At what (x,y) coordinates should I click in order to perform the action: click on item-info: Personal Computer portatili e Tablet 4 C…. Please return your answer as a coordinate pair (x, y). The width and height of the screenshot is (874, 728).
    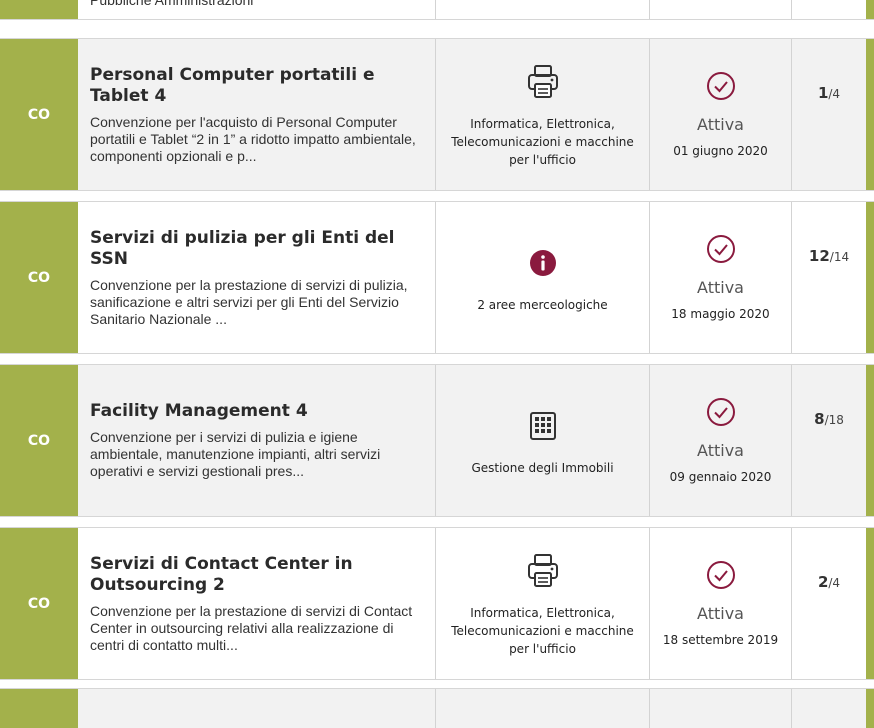
    Looking at the image, I should click on (257, 114).